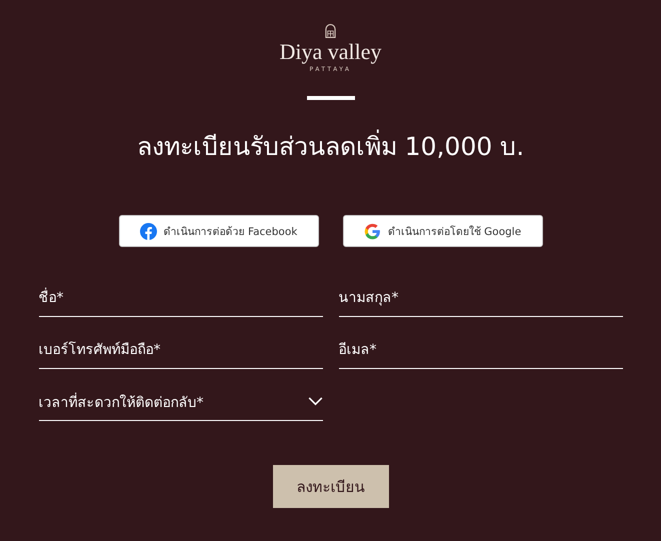 The image size is (661, 541). Describe the element at coordinates (330, 486) in the screenshot. I see `register-button: ลงทะเบียน` at that location.